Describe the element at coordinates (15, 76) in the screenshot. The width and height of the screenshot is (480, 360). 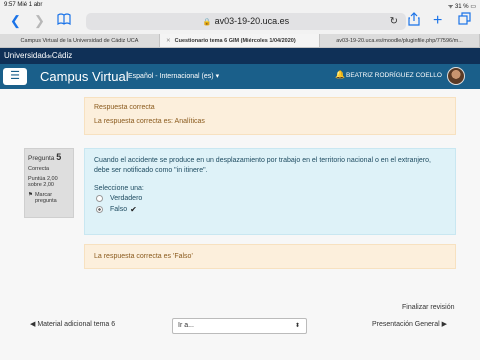
I see `menu-icon: ☰` at that location.